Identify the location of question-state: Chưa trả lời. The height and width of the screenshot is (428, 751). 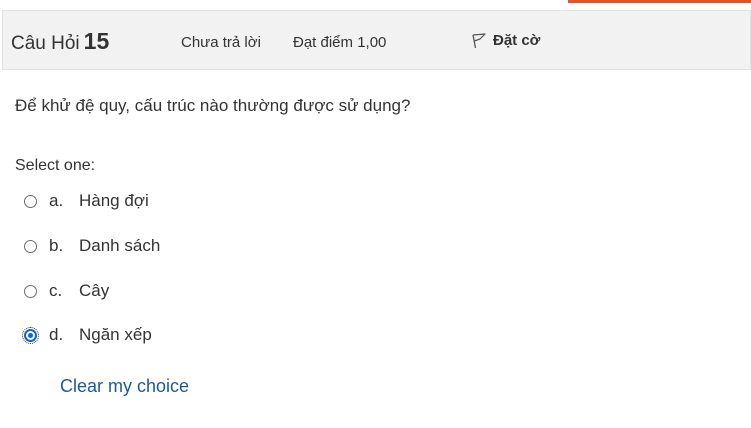
(221, 42).